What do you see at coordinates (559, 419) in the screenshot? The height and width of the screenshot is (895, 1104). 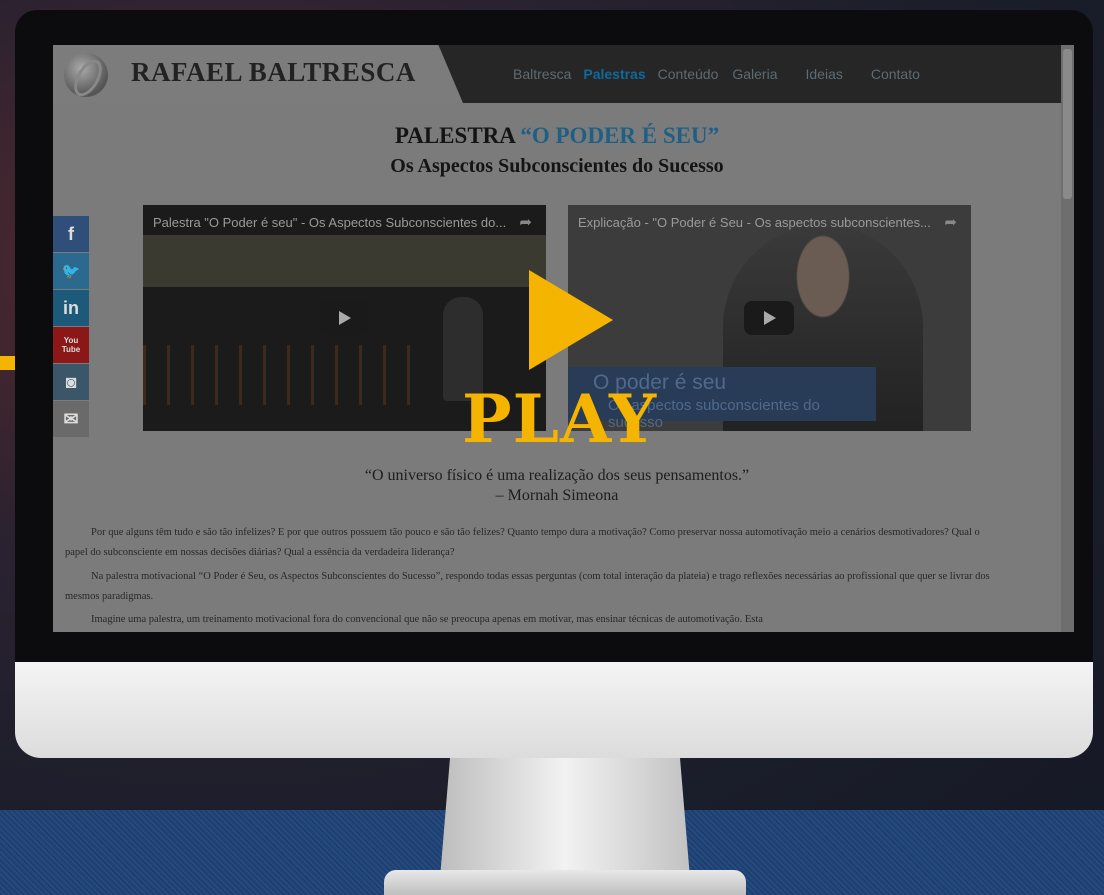 I see `play-overlay-text: PLAY` at bounding box center [559, 419].